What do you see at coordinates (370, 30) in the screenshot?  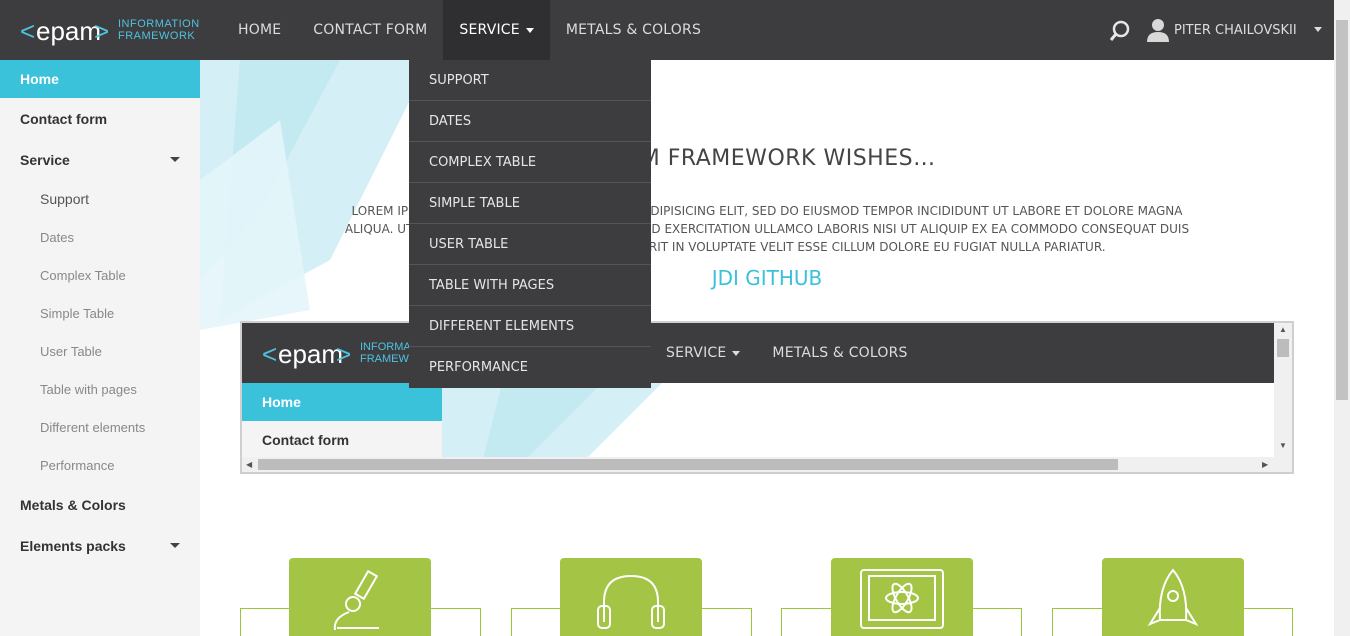 I see `nav-contact-form: CONTACT FORM` at bounding box center [370, 30].